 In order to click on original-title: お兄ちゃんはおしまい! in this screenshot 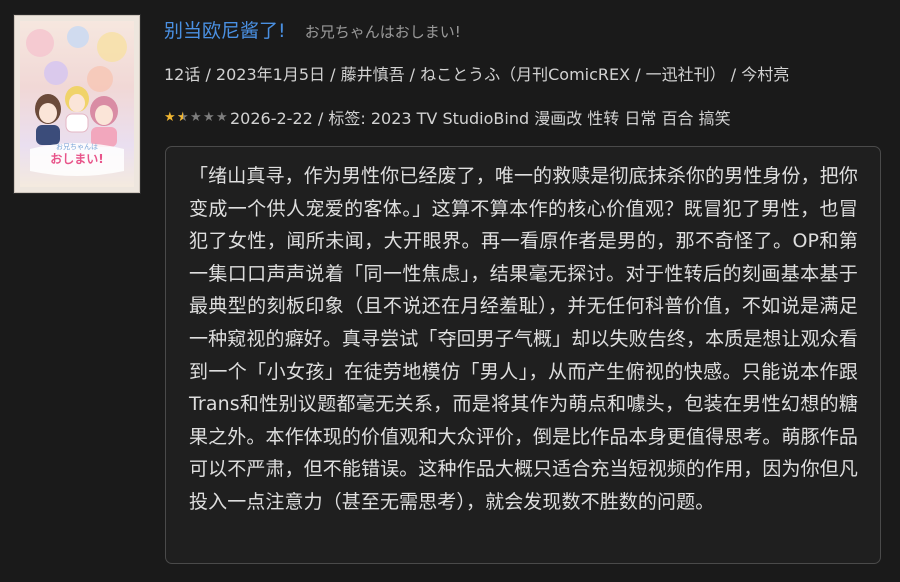, I will do `click(382, 32)`.